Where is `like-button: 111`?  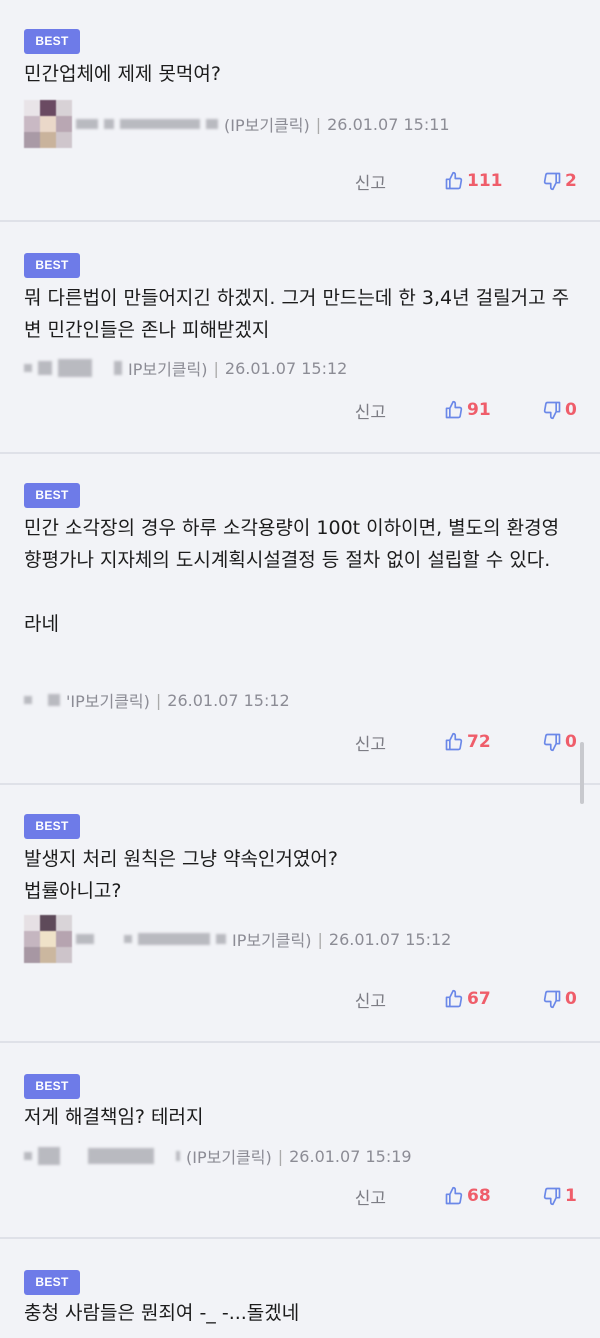 like-button: 111 is located at coordinates (493, 181).